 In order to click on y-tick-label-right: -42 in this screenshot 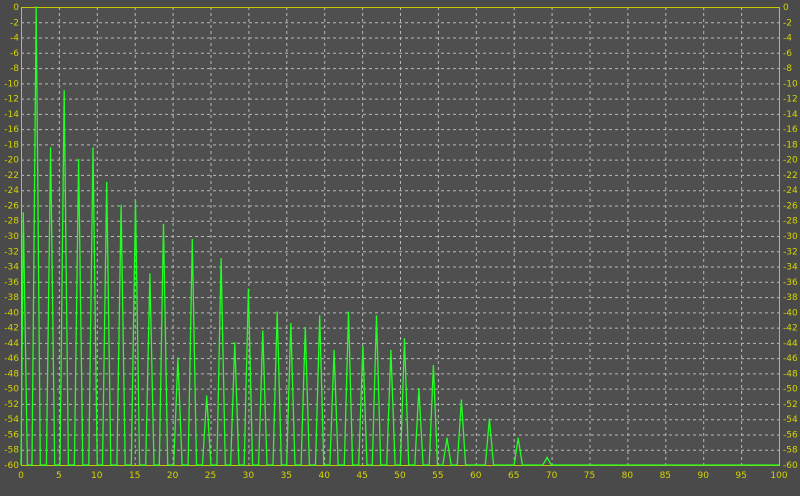, I will do `click(790, 329)`.